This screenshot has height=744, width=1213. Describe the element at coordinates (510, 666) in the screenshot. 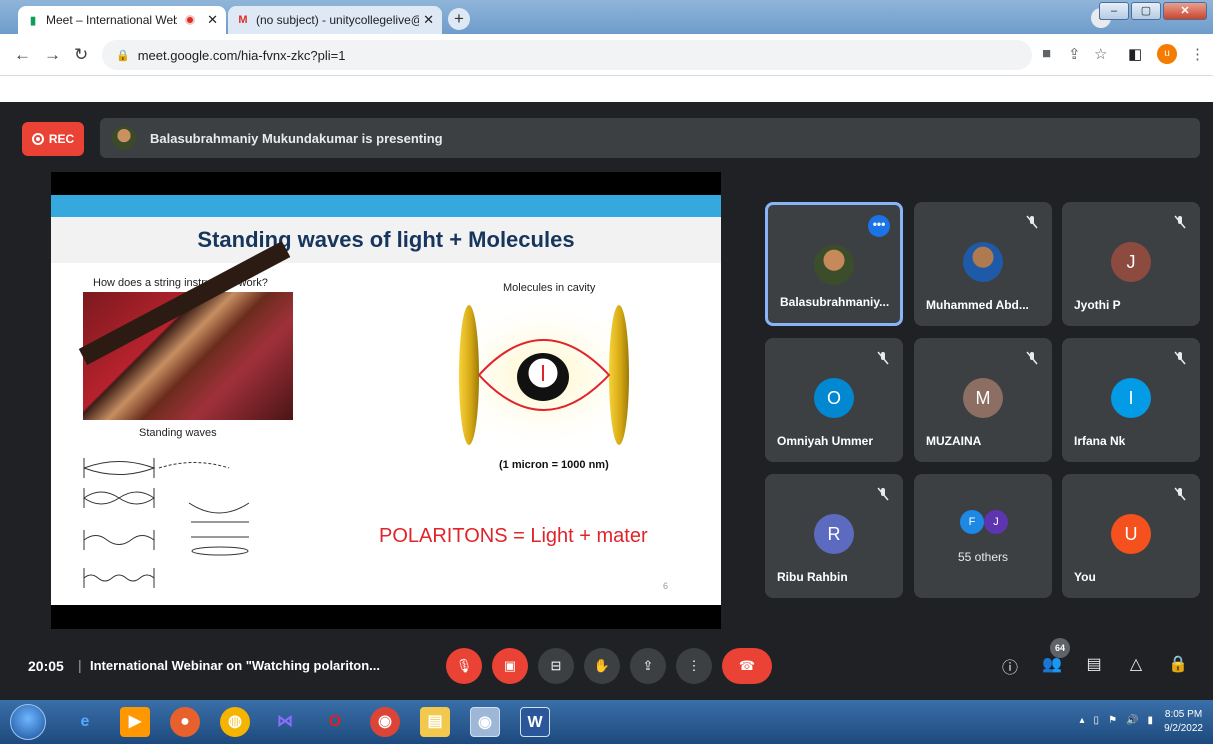

I see `camera-off-button: ▣` at that location.